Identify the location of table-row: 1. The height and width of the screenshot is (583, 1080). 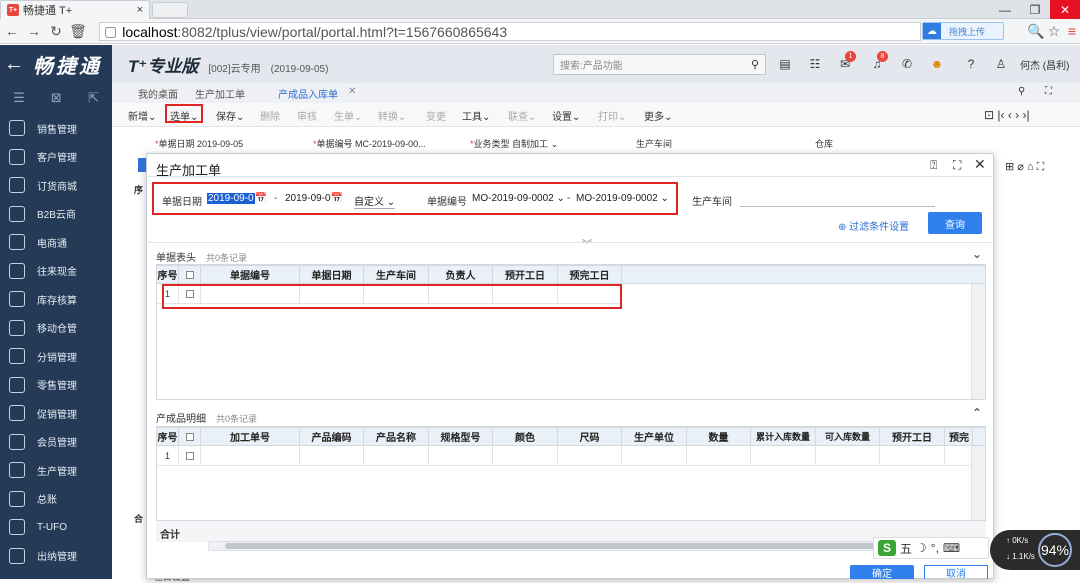
(571, 456).